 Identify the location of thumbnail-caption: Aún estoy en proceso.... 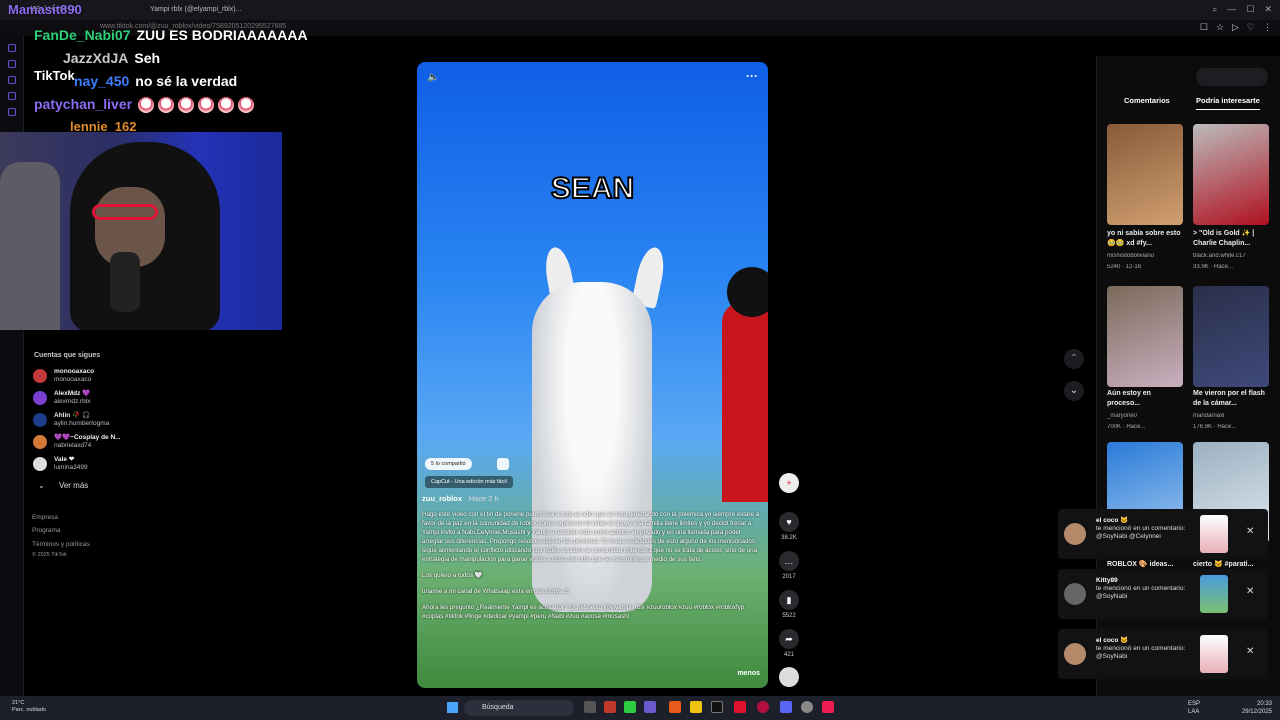
(1145, 399).